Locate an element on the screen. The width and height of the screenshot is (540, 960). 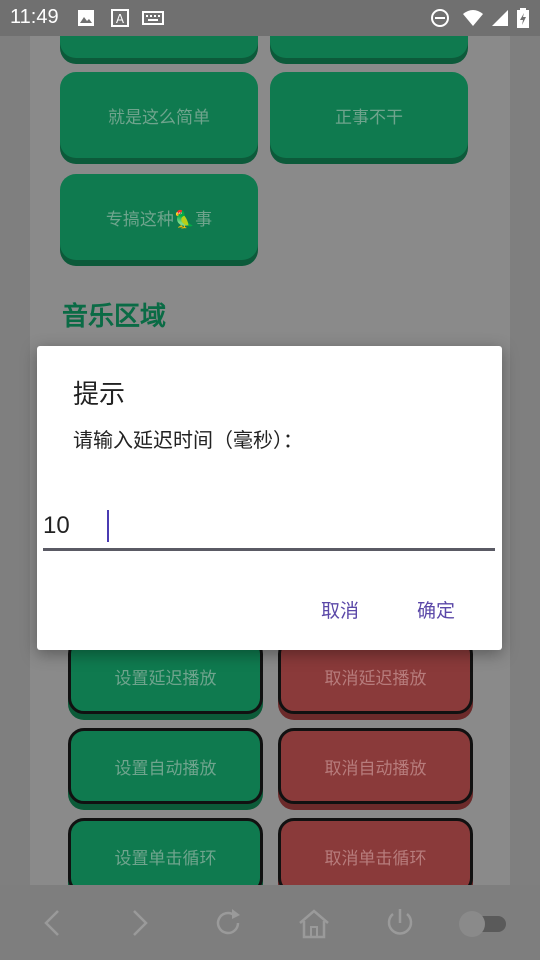
status-bar: 11:49 A is located at coordinates (270, 18).